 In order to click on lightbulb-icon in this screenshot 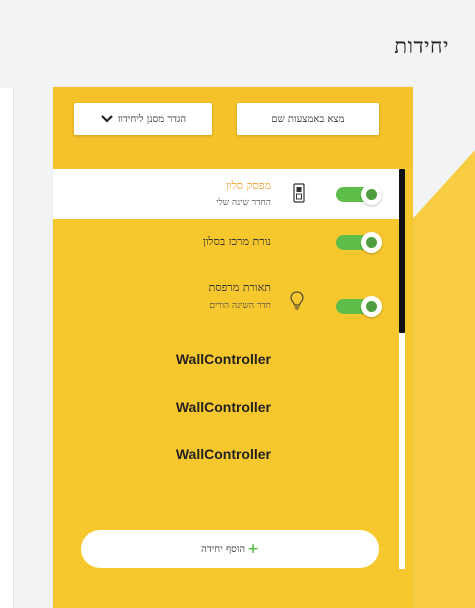, I will do `click(297, 300)`.